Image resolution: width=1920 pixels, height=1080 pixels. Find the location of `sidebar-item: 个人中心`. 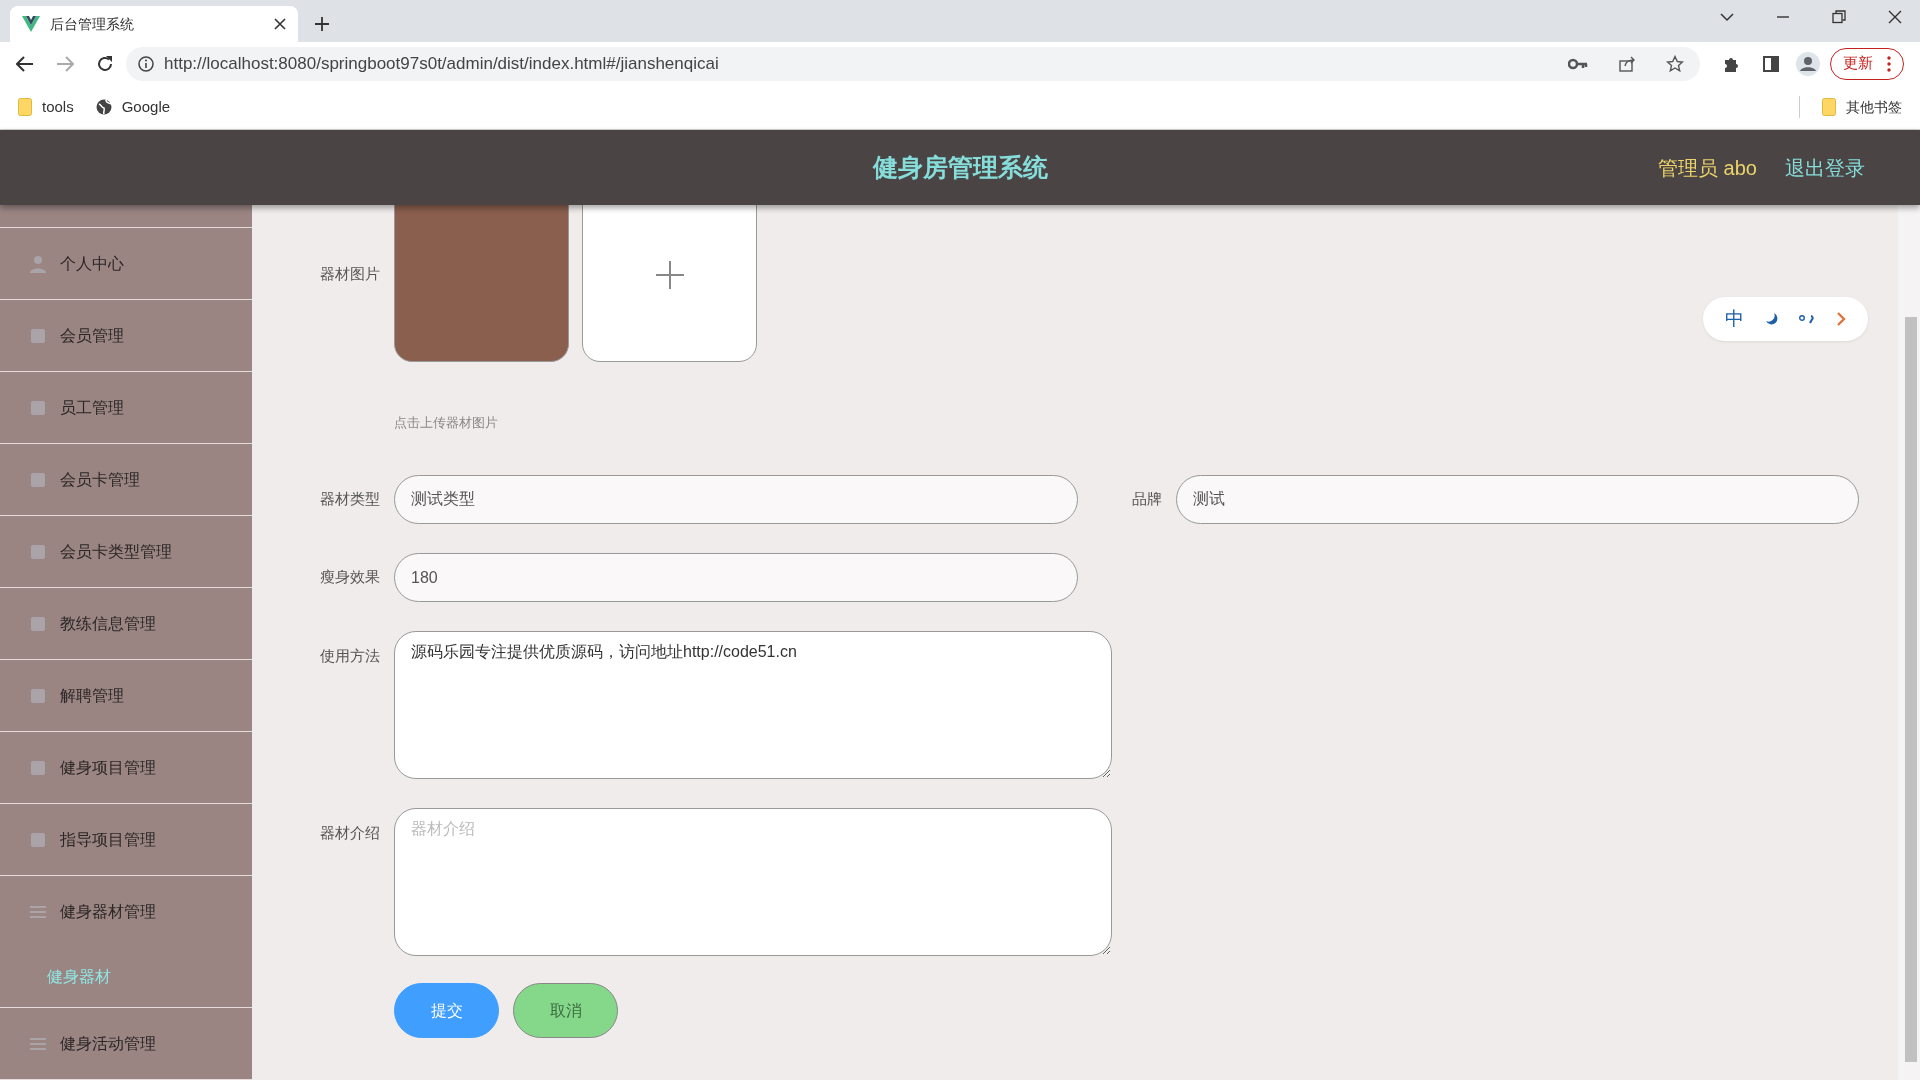

sidebar-item: 个人中心 is located at coordinates (126, 263).